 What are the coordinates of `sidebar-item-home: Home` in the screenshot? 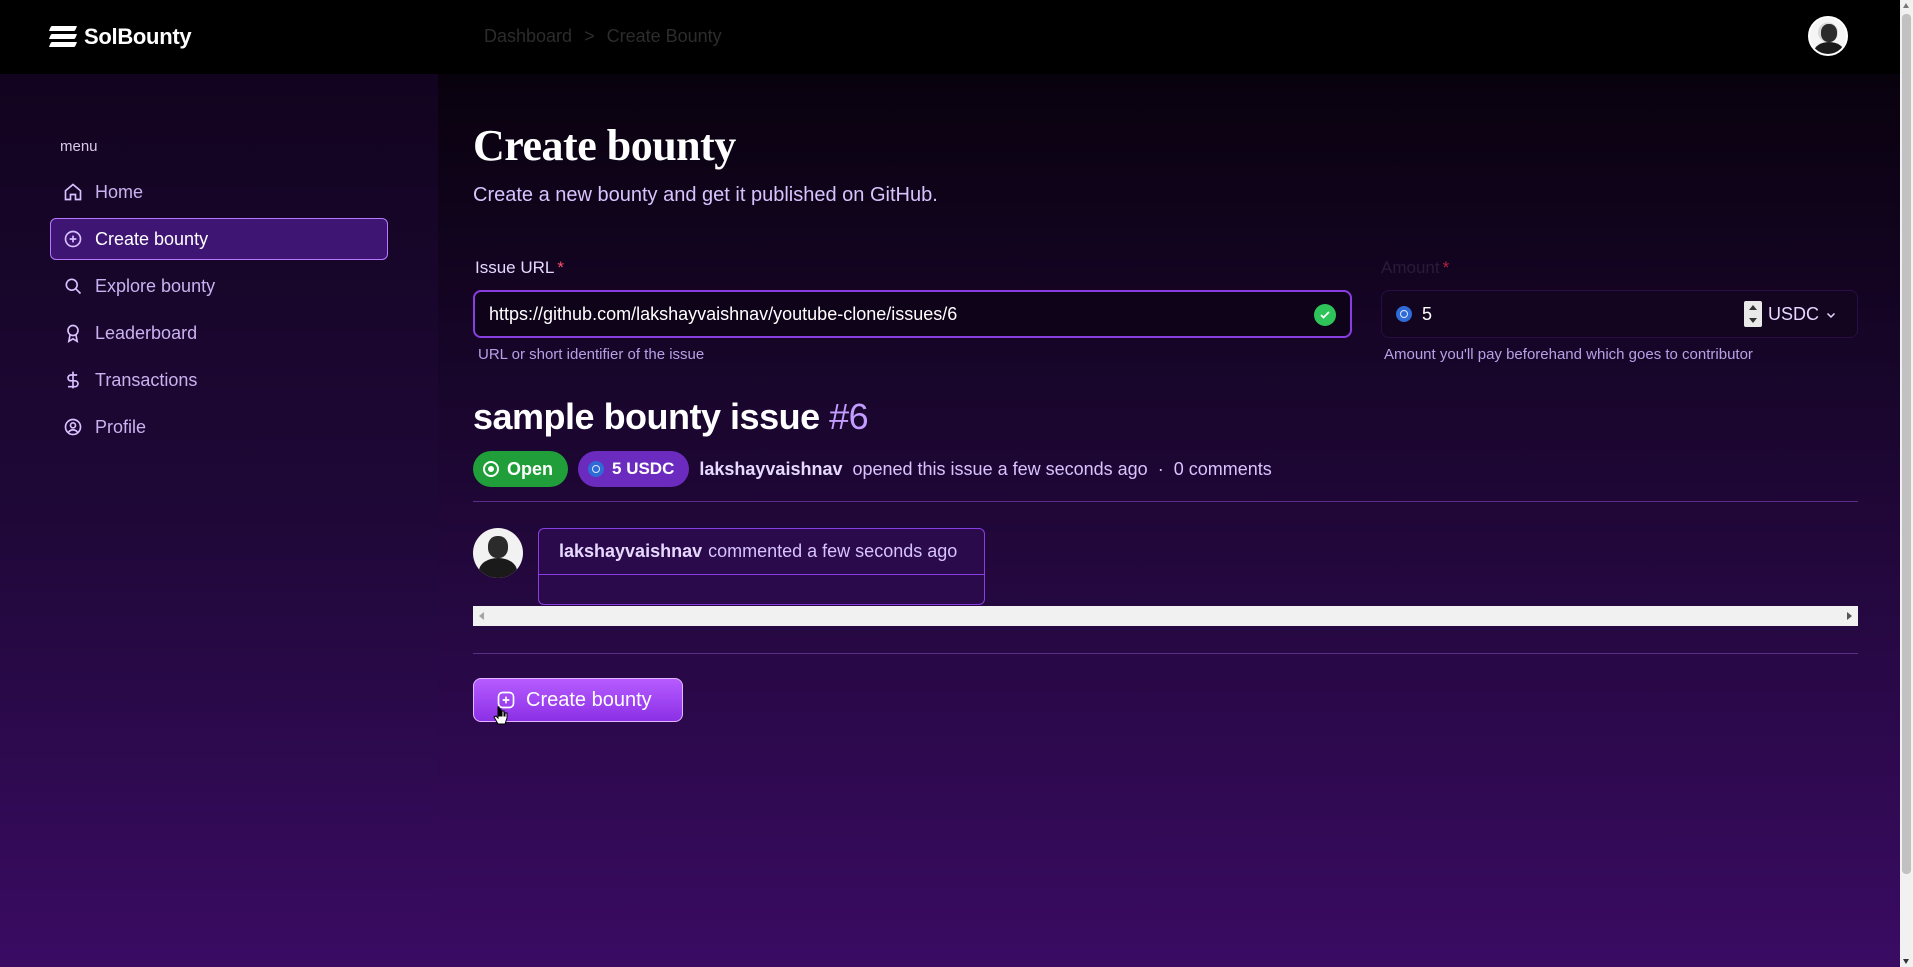 It's located at (219, 192).